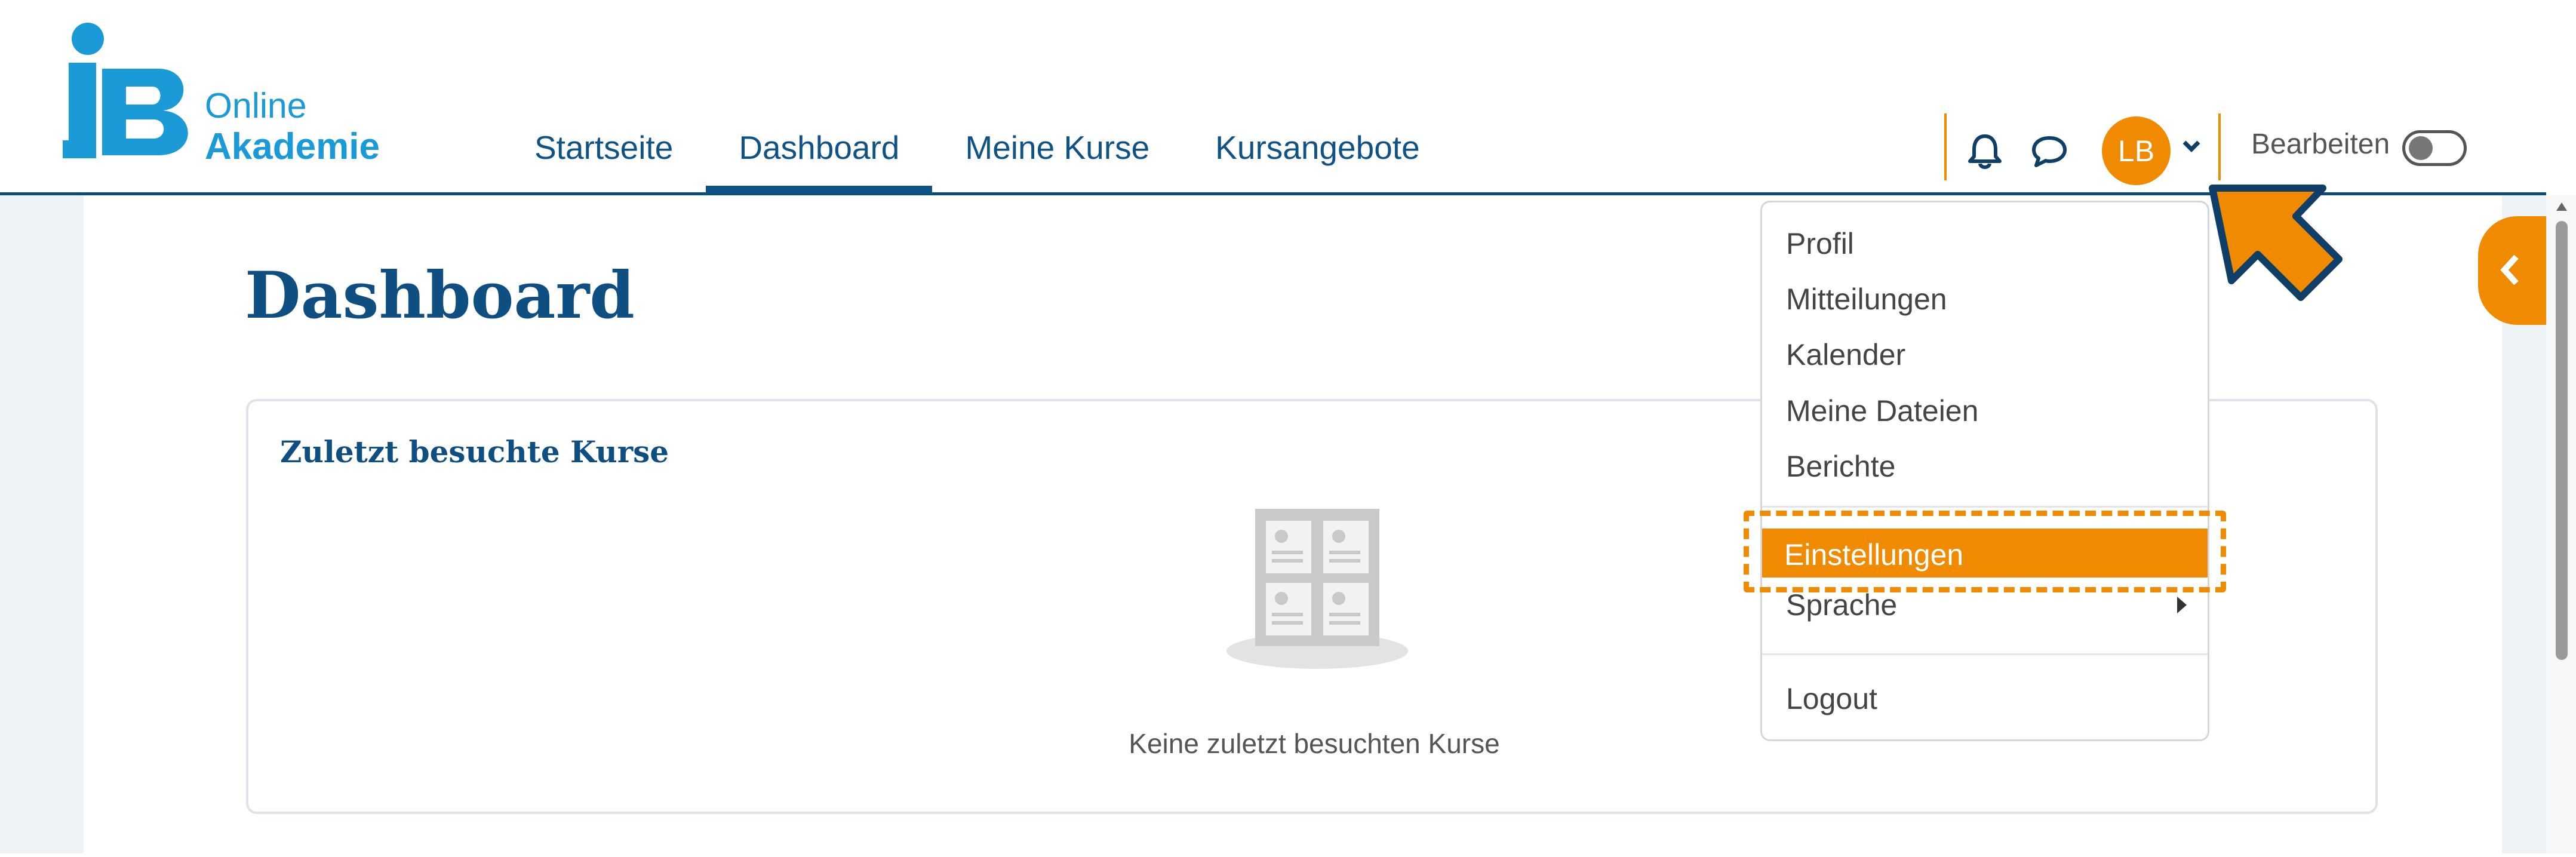 This screenshot has width=2576, height=857. I want to click on scrollbar-thumb, so click(2562, 440).